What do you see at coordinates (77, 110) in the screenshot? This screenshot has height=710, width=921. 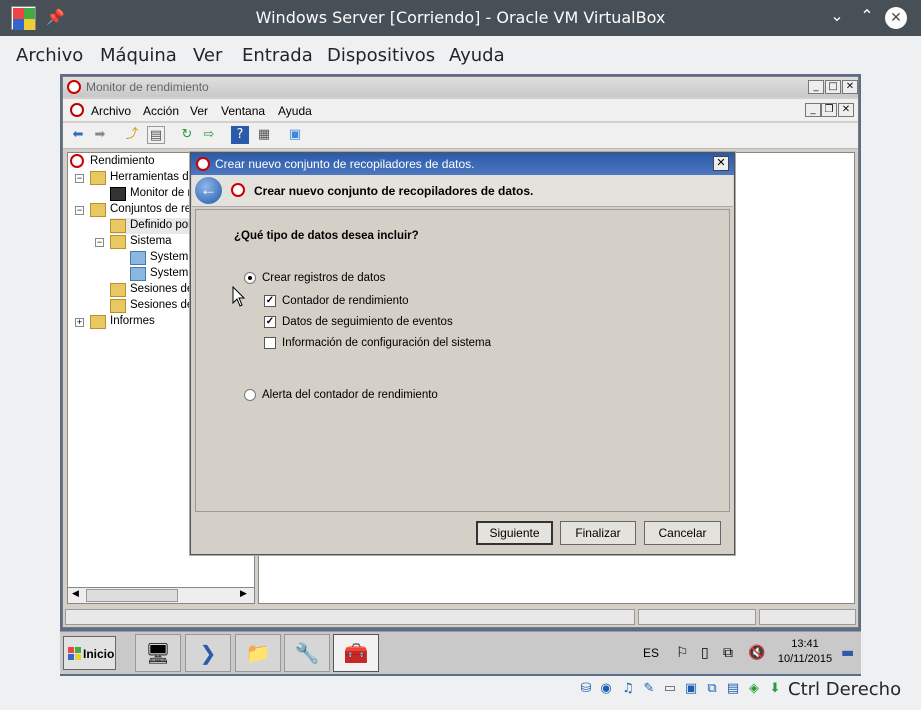 I see `perfmon-menu-icon` at bounding box center [77, 110].